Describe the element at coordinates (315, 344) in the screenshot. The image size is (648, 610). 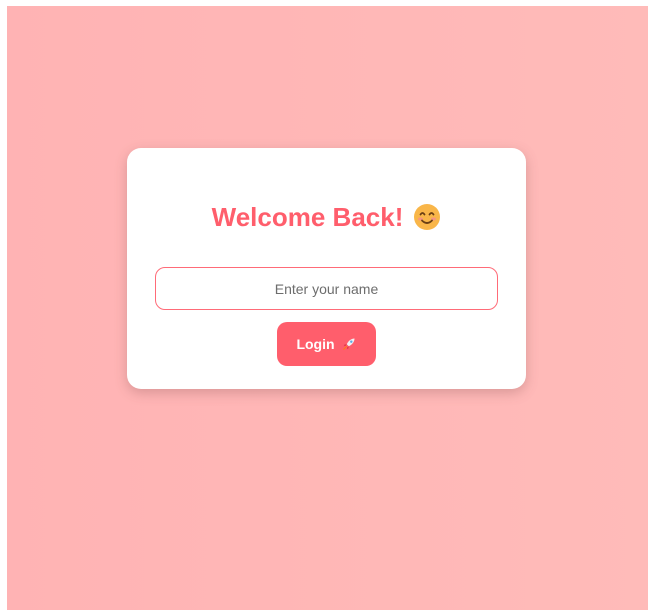
I see `login-button-label: Login` at that location.